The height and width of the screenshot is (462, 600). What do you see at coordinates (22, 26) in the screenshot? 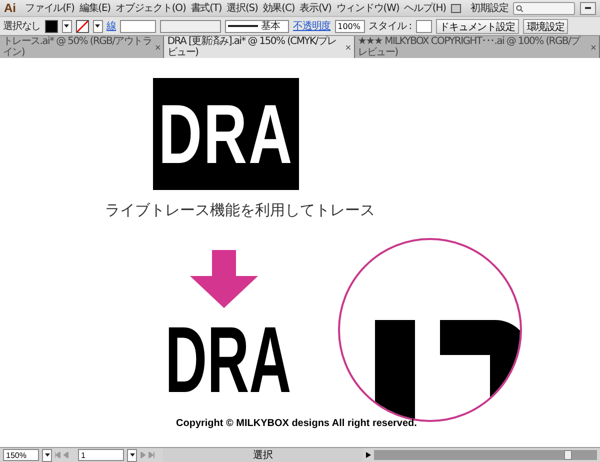
I see `selection-label: 選択なし` at bounding box center [22, 26].